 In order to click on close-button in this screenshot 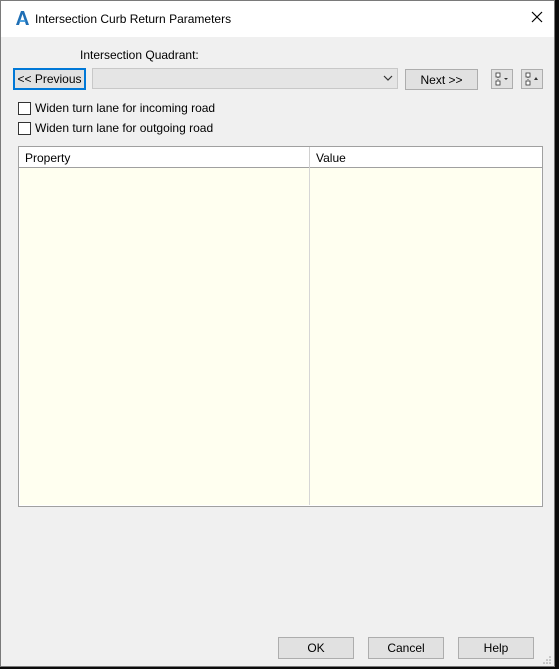, I will do `click(537, 18)`.